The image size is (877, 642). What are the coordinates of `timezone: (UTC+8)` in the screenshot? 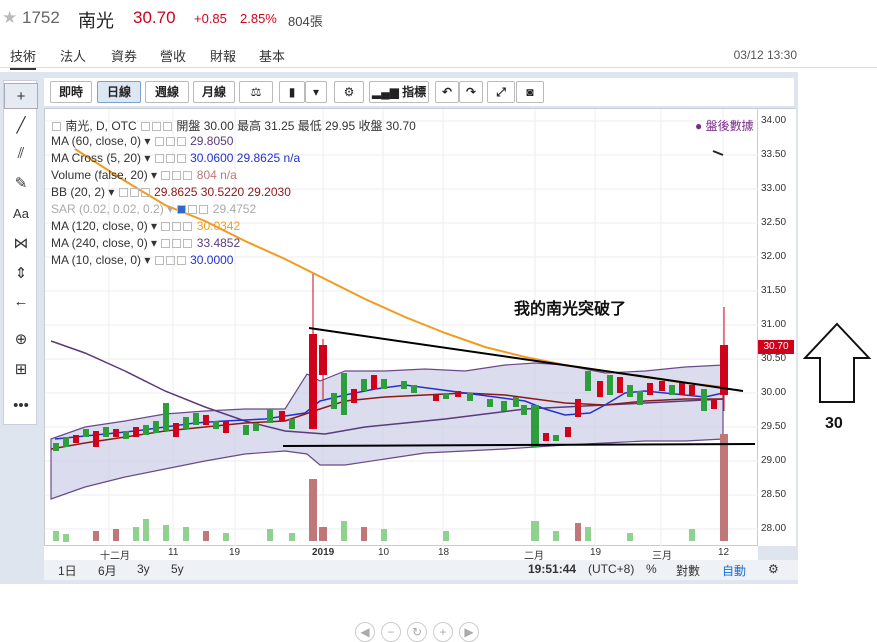 It's located at (611, 569).